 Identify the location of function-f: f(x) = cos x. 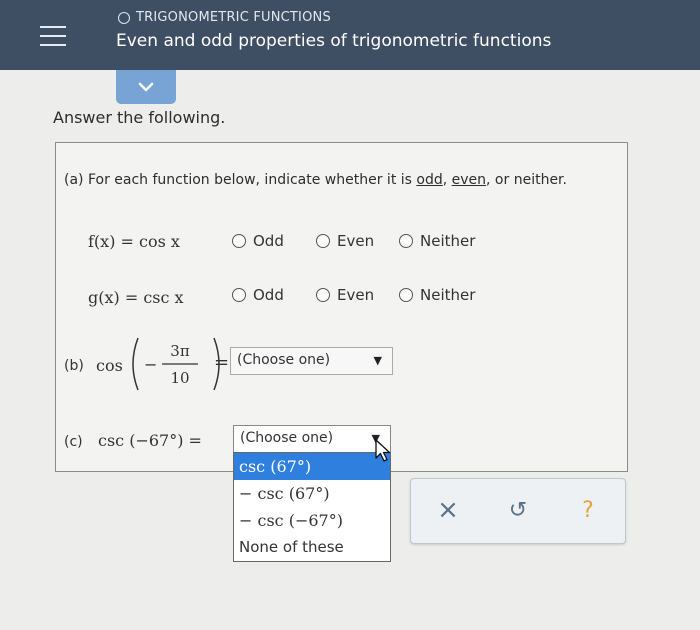
(134, 241).